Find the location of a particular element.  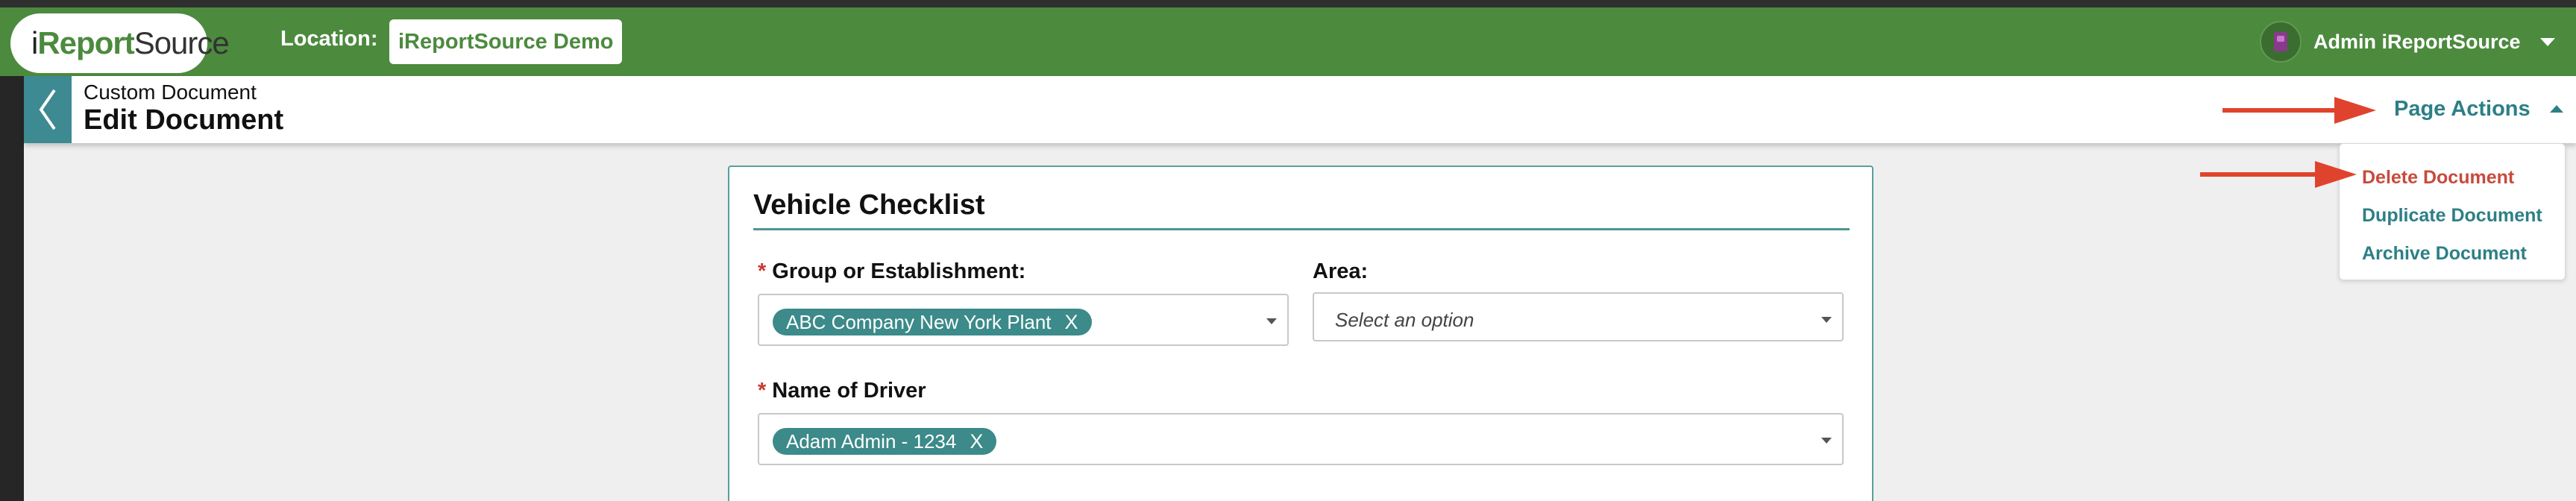

annotation-arrow-delete is located at coordinates (2278, 174).